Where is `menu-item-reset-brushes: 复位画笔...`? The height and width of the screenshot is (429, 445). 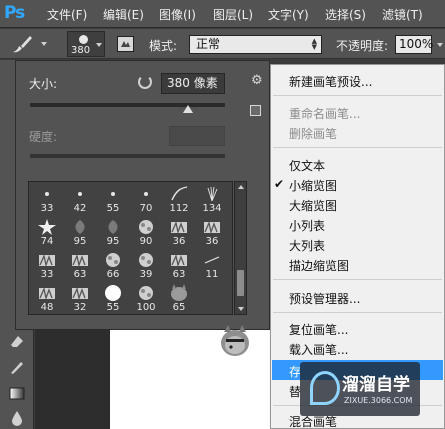
menu-item-reset-brushes: 复位画笔... is located at coordinates (318, 329).